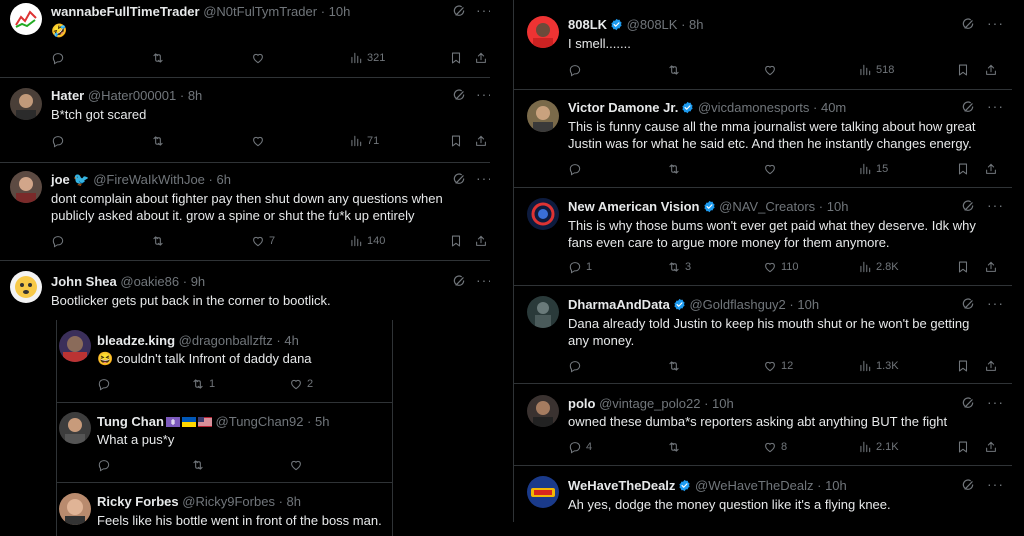 The width and height of the screenshot is (1024, 536). What do you see at coordinates (737, 304) in the screenshot?
I see `author-handle: @Goldflashguy2` at bounding box center [737, 304].